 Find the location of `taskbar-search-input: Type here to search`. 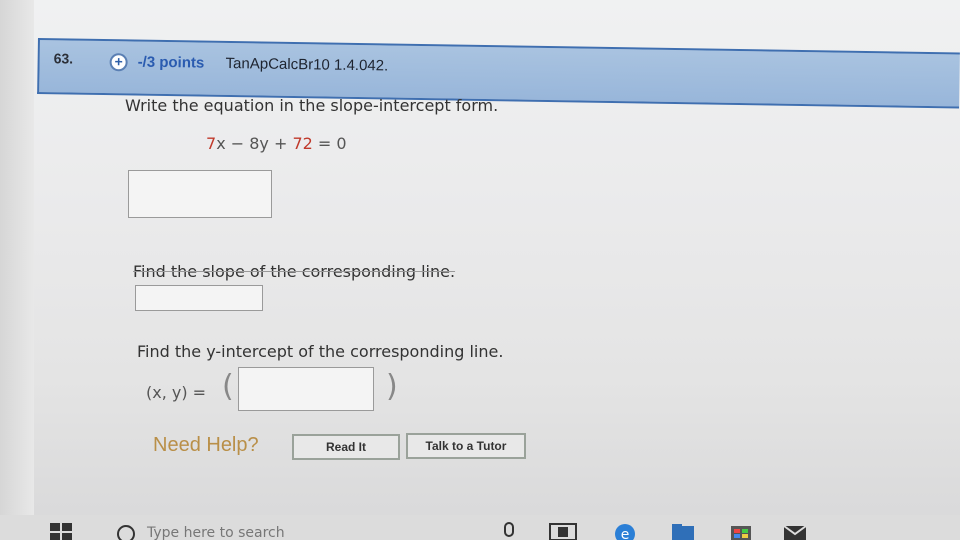

taskbar-search-input: Type here to search is located at coordinates (216, 532).